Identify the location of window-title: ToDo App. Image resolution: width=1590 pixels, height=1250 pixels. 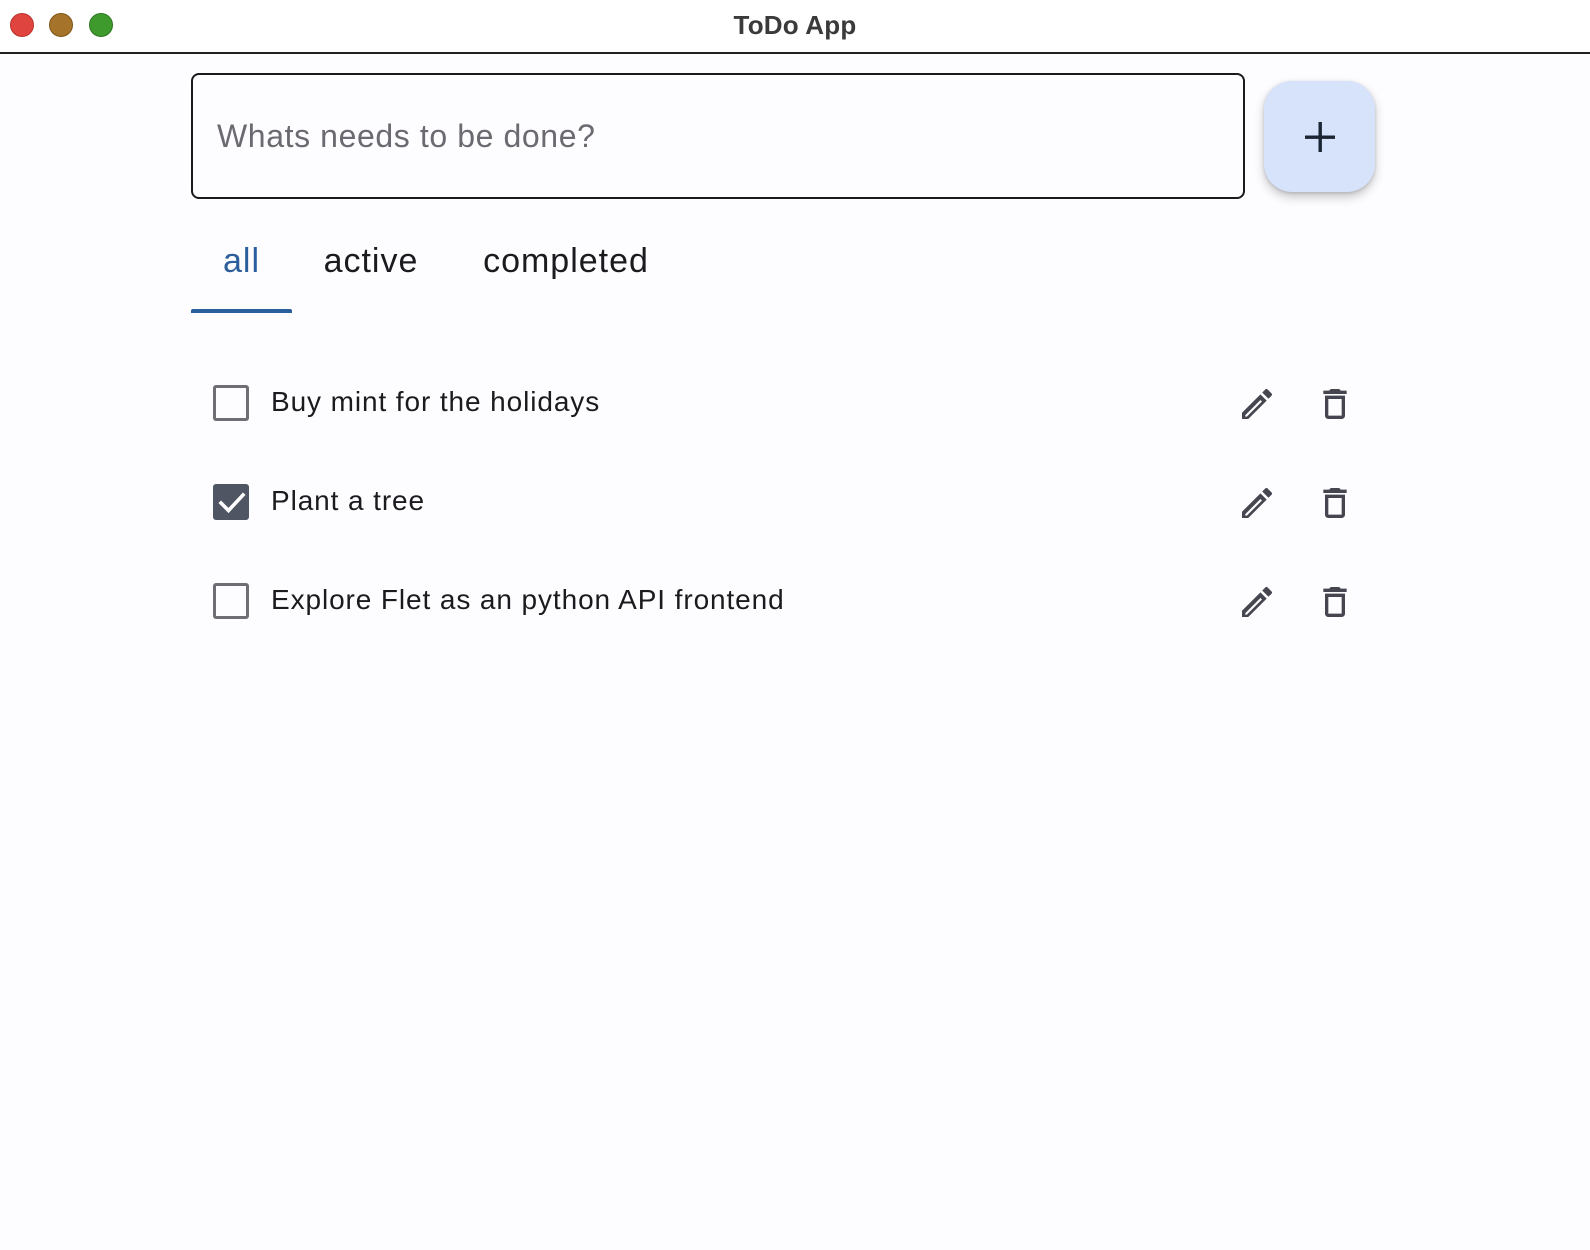
(795, 25).